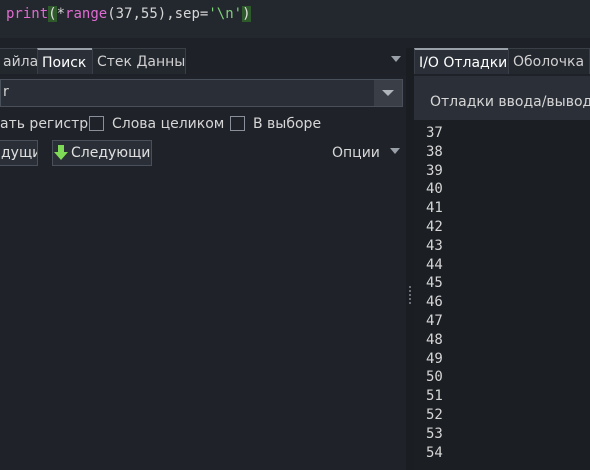  I want to click on output-line: 42, so click(434, 226).